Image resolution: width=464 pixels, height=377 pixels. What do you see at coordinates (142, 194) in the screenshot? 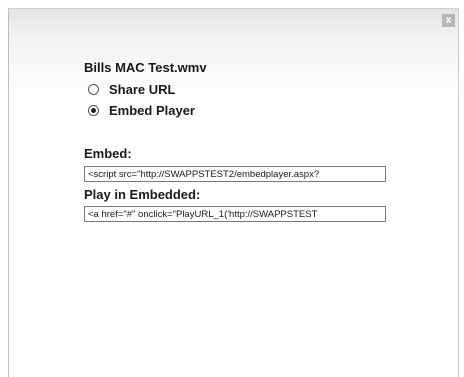
I see `play-in-embedded-label: Play in Embedded:` at bounding box center [142, 194].